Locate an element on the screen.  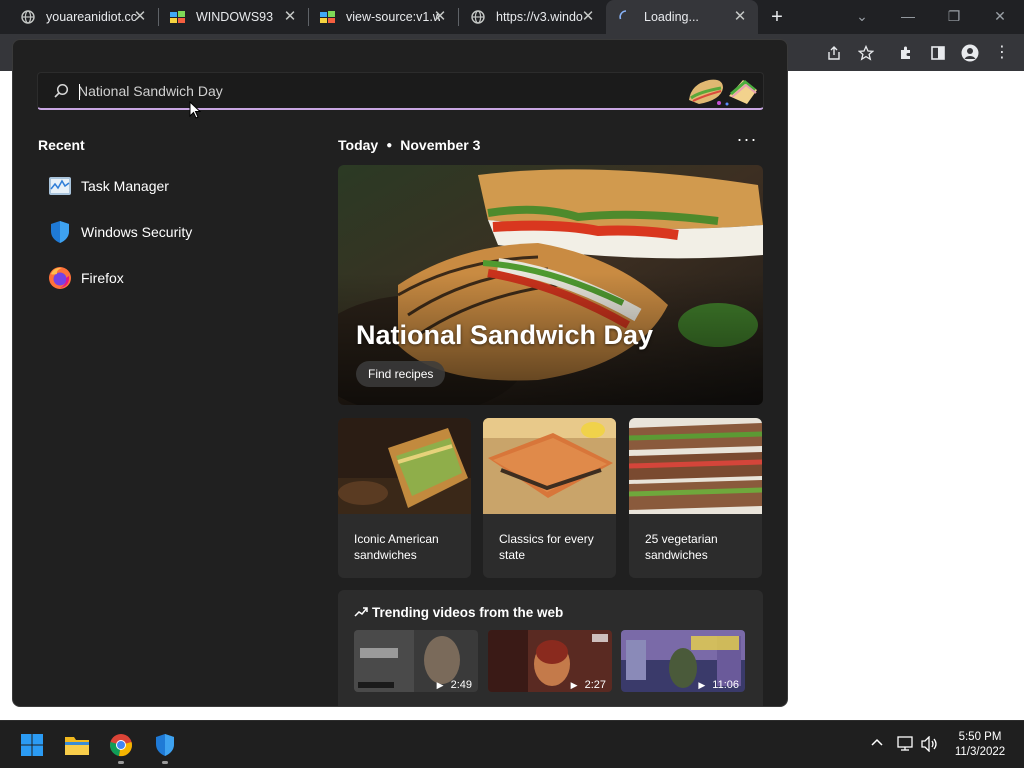
windows-logo-icon is located at coordinates (32, 745).